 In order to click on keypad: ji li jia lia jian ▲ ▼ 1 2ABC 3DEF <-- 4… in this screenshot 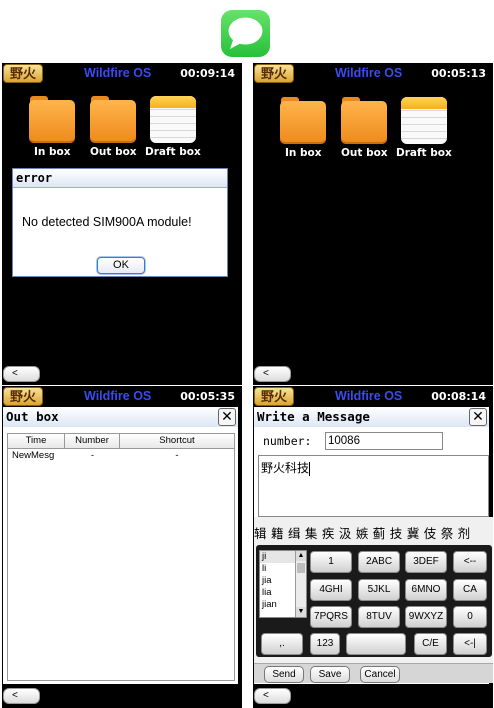, I will do `click(374, 601)`.